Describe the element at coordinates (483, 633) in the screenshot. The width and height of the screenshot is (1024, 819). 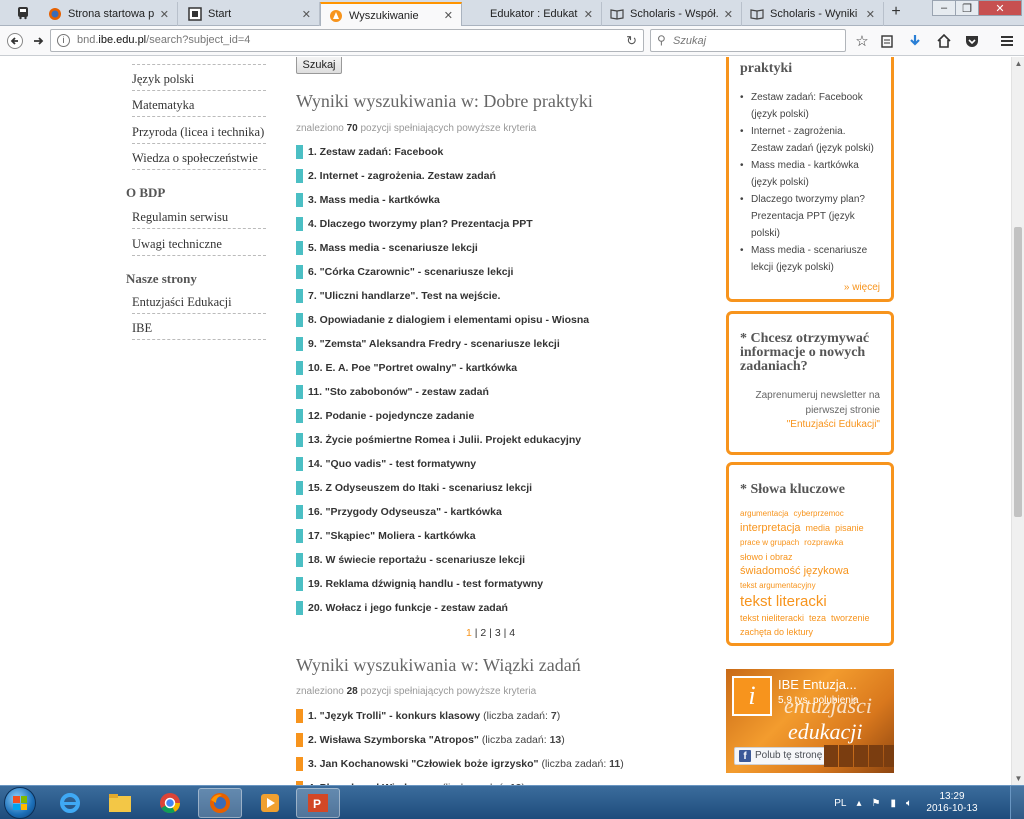
I see `page-link-2: 2` at that location.